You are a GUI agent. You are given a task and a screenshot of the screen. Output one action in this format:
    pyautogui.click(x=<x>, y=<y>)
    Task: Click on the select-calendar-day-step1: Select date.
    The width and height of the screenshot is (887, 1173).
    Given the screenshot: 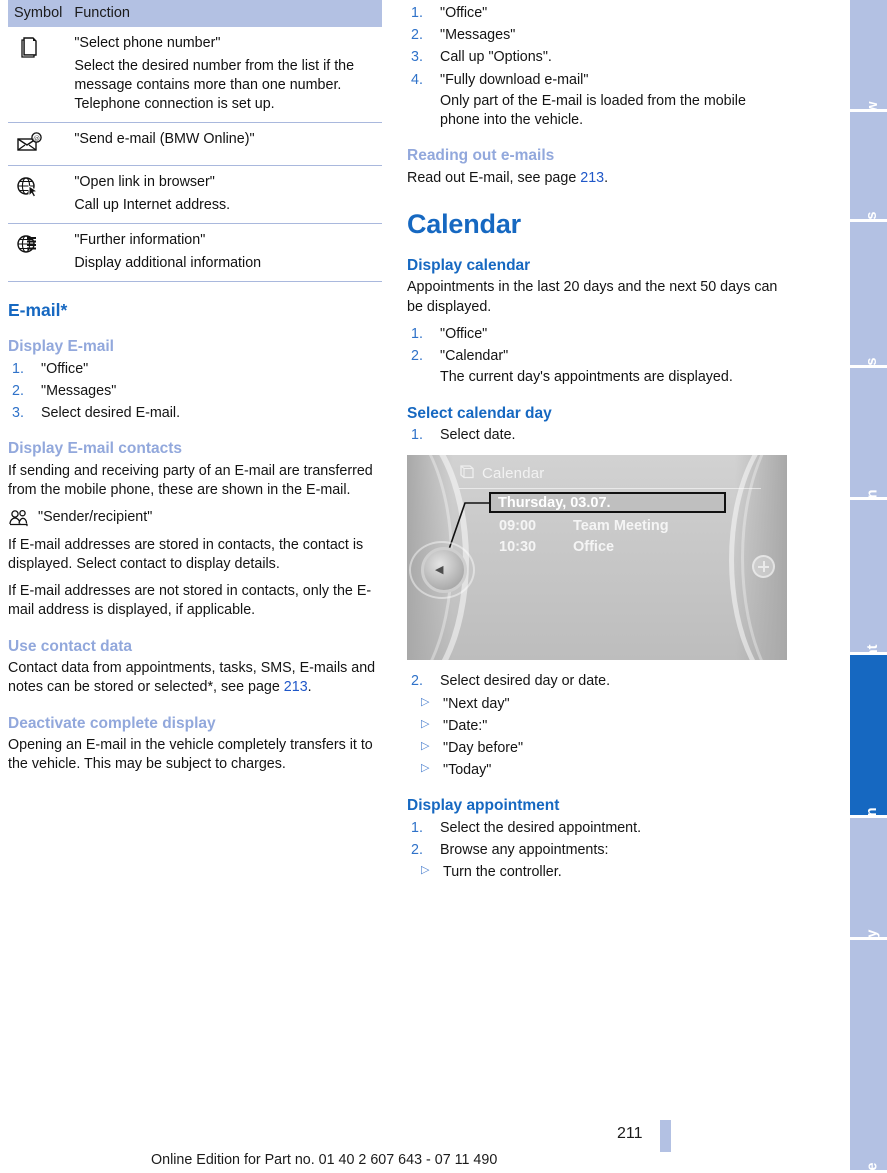 What is the action you would take?
    pyautogui.click(x=597, y=435)
    